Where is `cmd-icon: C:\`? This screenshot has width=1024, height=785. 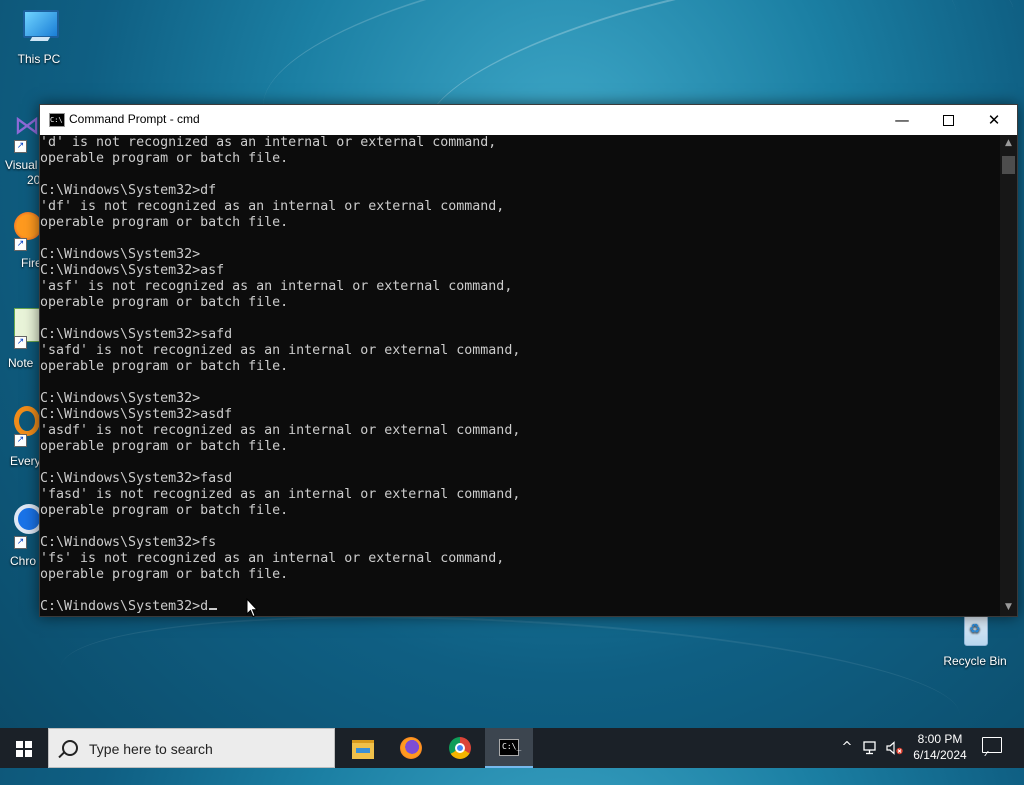 cmd-icon: C:\ is located at coordinates (57, 120).